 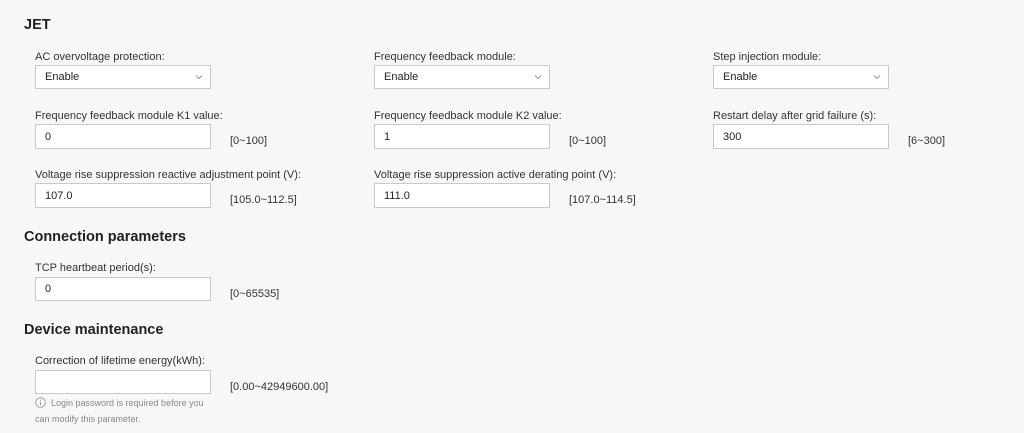 I want to click on section-title-connection: Connection parameters, so click(x=105, y=237).